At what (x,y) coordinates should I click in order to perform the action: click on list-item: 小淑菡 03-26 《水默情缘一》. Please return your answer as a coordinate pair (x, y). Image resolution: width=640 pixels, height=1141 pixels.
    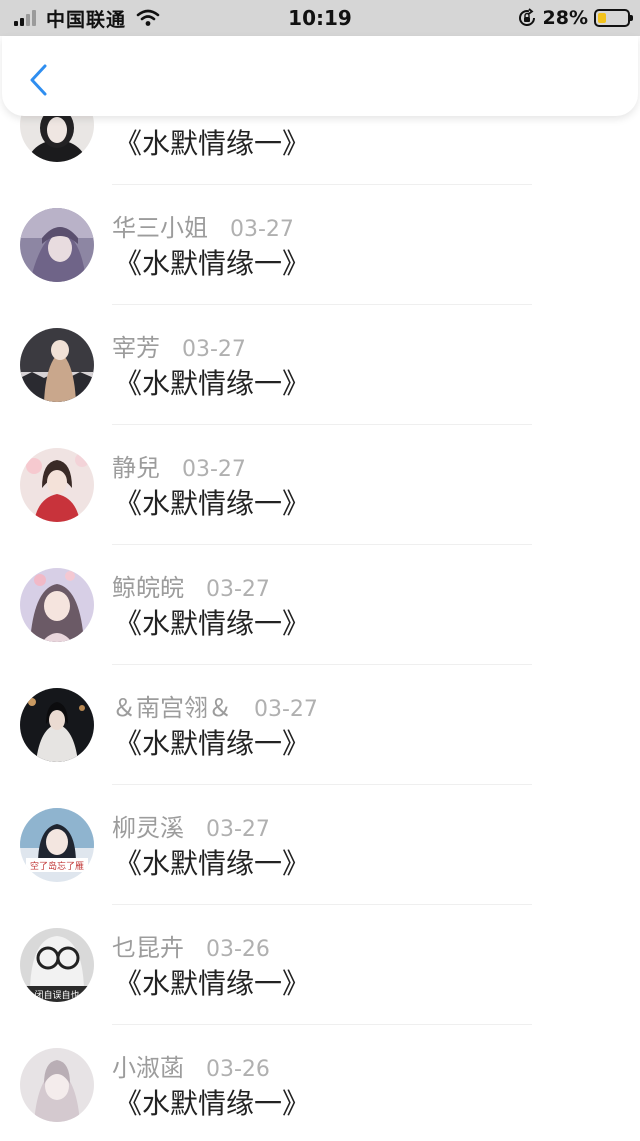
    Looking at the image, I should click on (320, 1094).